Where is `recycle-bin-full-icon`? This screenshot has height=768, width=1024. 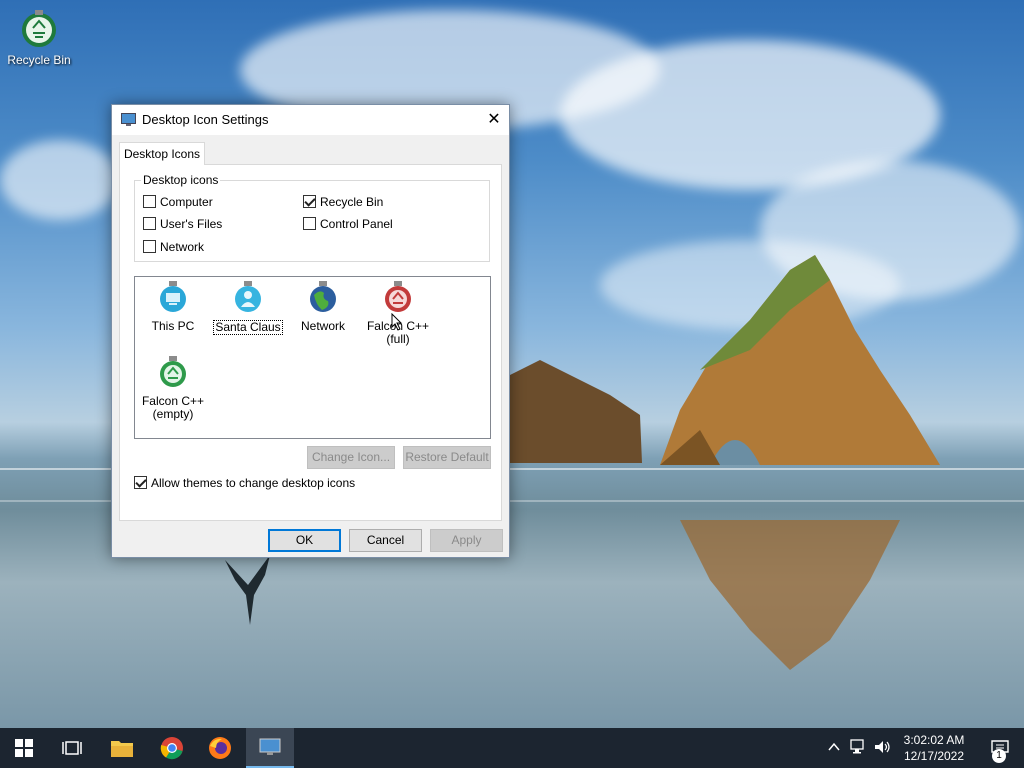 recycle-bin-full-icon is located at coordinates (398, 296).